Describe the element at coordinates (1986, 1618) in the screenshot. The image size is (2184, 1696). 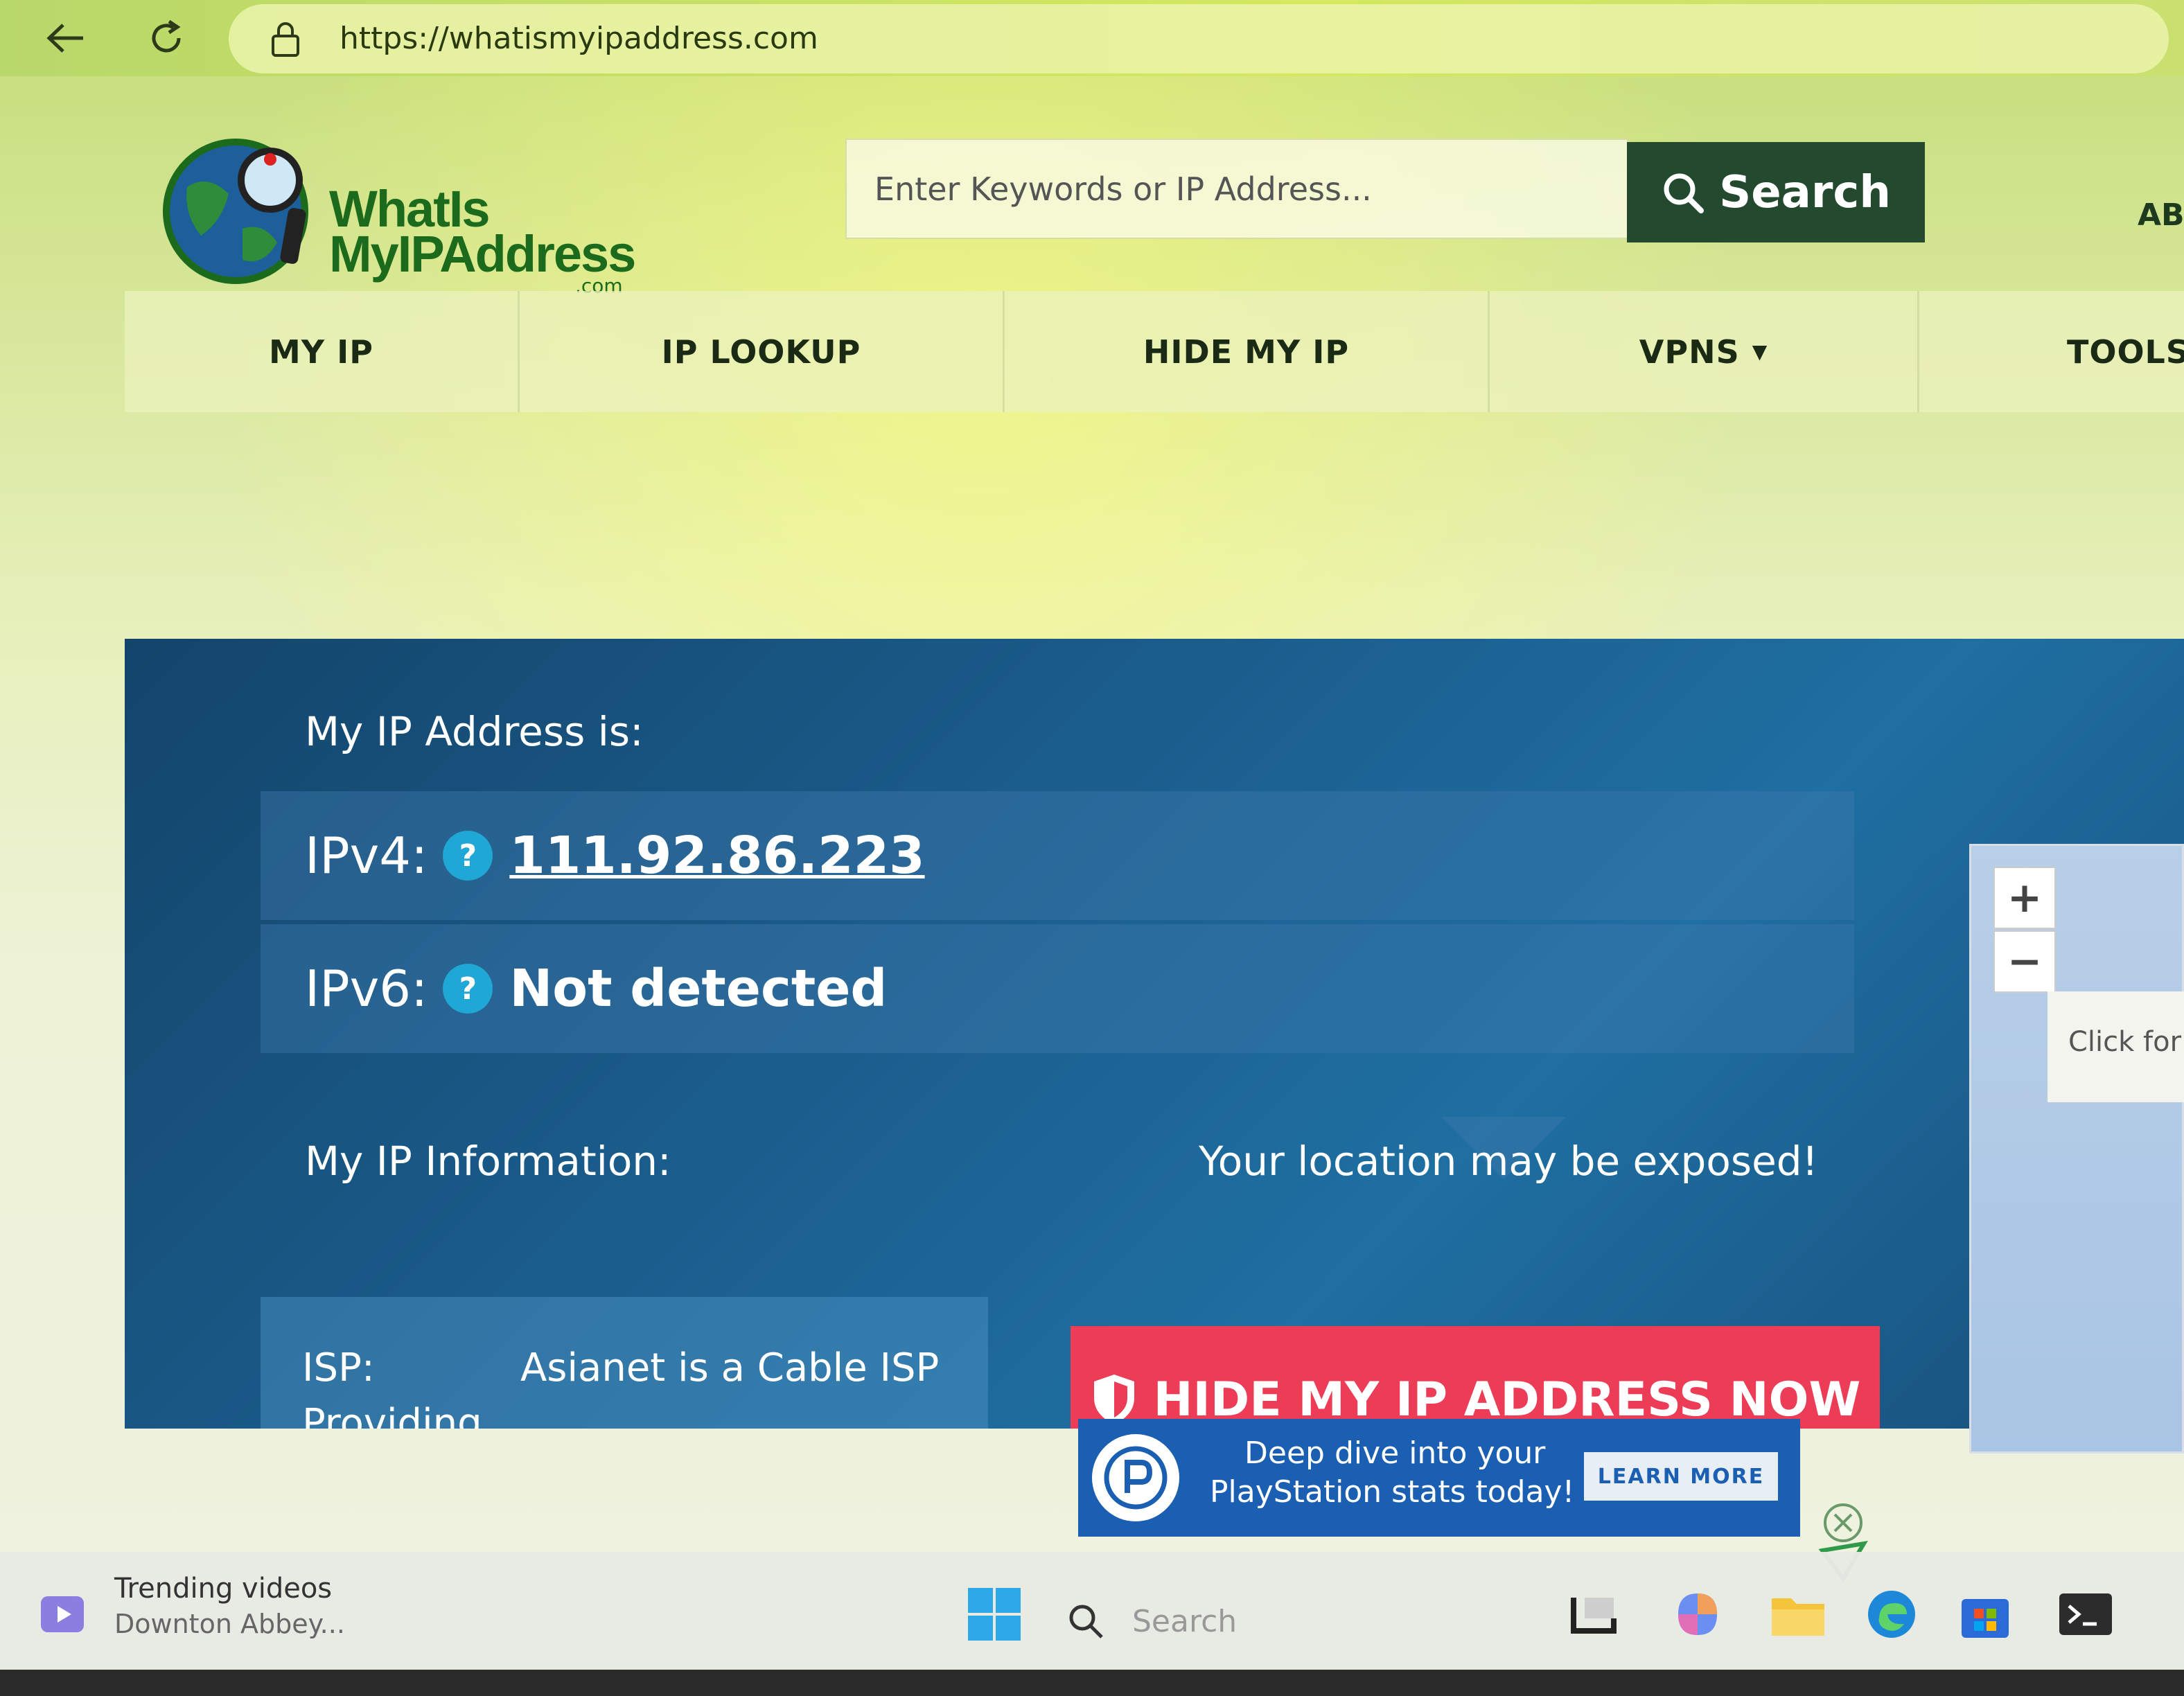
I see `store-icon` at that location.